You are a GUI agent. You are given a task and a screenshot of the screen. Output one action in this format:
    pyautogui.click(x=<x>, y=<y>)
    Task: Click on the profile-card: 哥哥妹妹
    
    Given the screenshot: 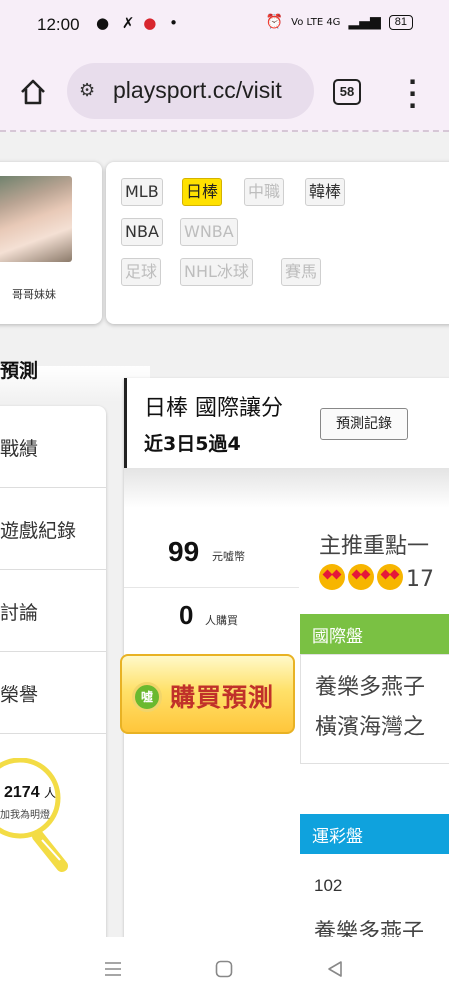 What is the action you would take?
    pyautogui.click(x=51, y=243)
    